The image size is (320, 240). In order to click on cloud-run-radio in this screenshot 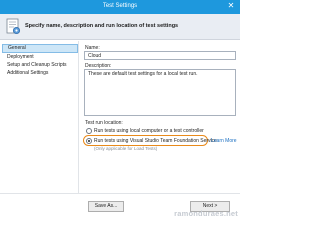, I will do `click(89, 141)`.